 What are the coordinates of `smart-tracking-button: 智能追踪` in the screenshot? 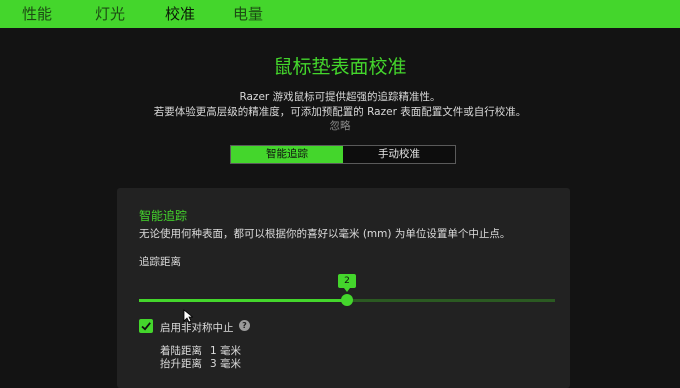 It's located at (287, 154).